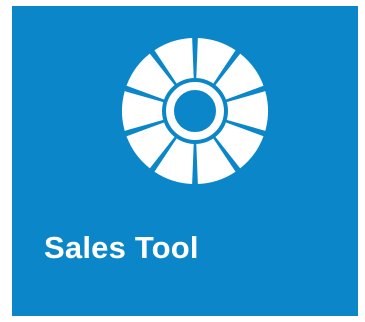 The width and height of the screenshot is (365, 322). What do you see at coordinates (121, 247) in the screenshot?
I see `tile-title: Sales Tool` at bounding box center [121, 247].